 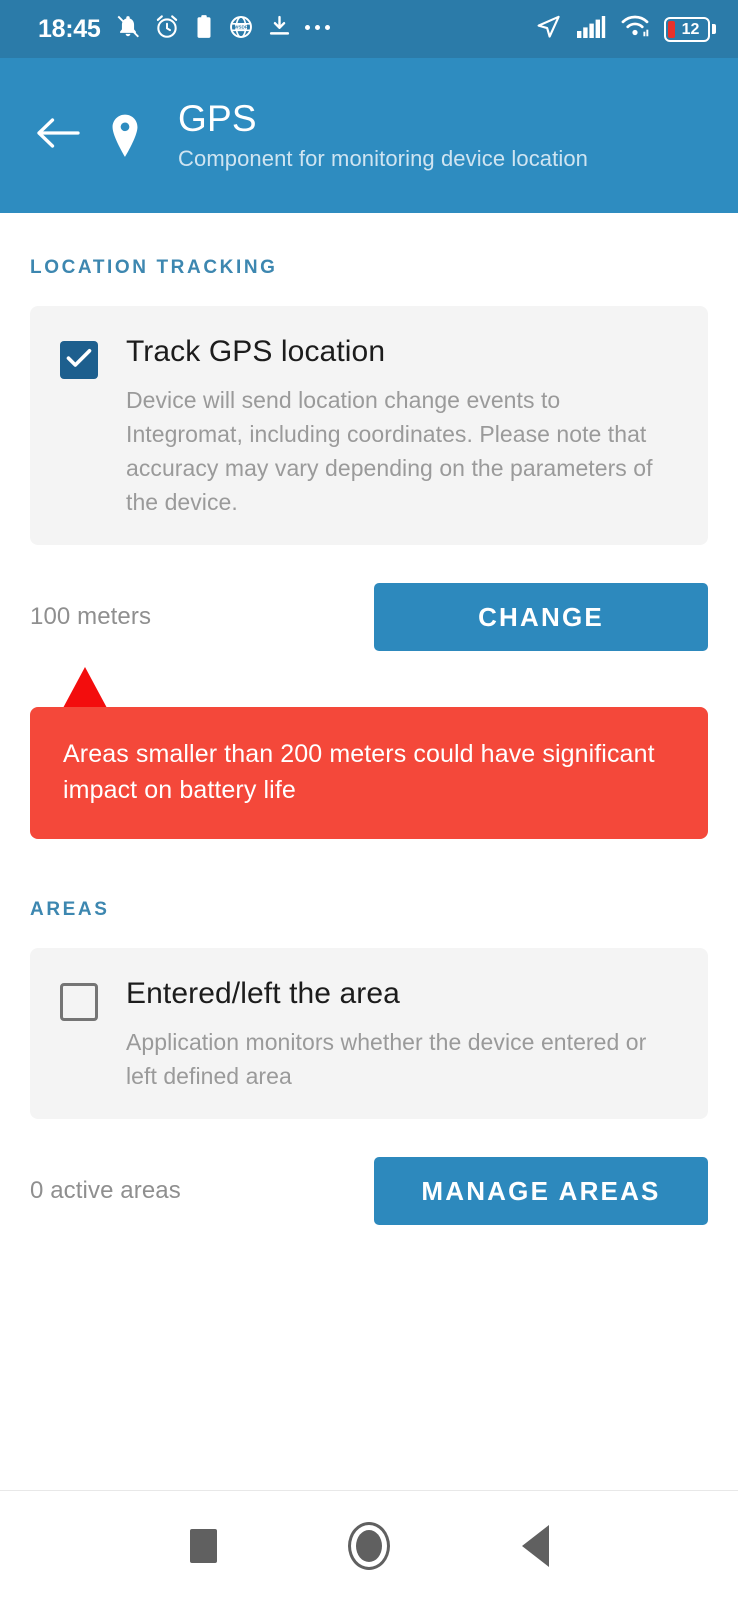 I want to click on battery-status-icon: 12, so click(x=690, y=29).